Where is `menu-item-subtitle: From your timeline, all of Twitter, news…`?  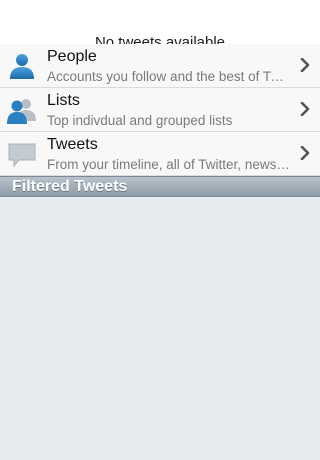 menu-item-subtitle: From your timeline, all of Twitter, news… is located at coordinates (169, 164).